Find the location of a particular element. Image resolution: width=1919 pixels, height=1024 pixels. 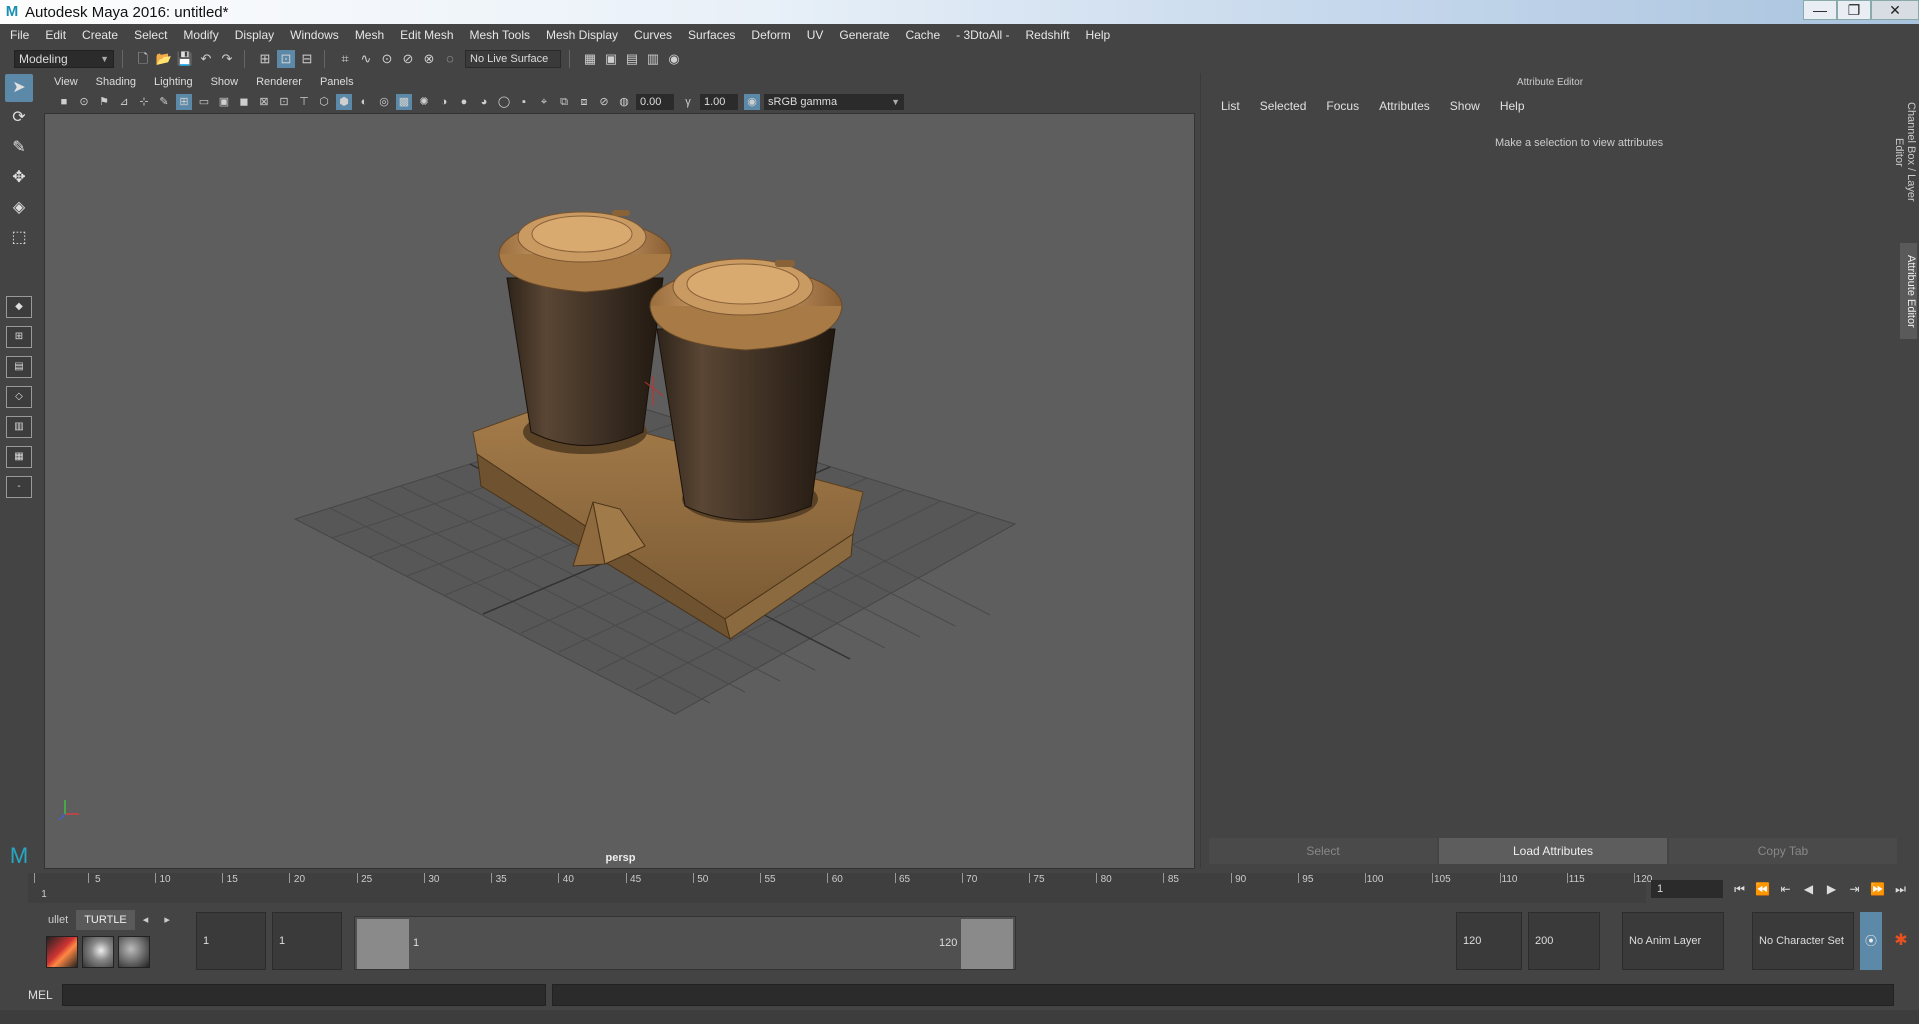

animation-preferences-icon: ✱ is located at coordinates (1901, 941).